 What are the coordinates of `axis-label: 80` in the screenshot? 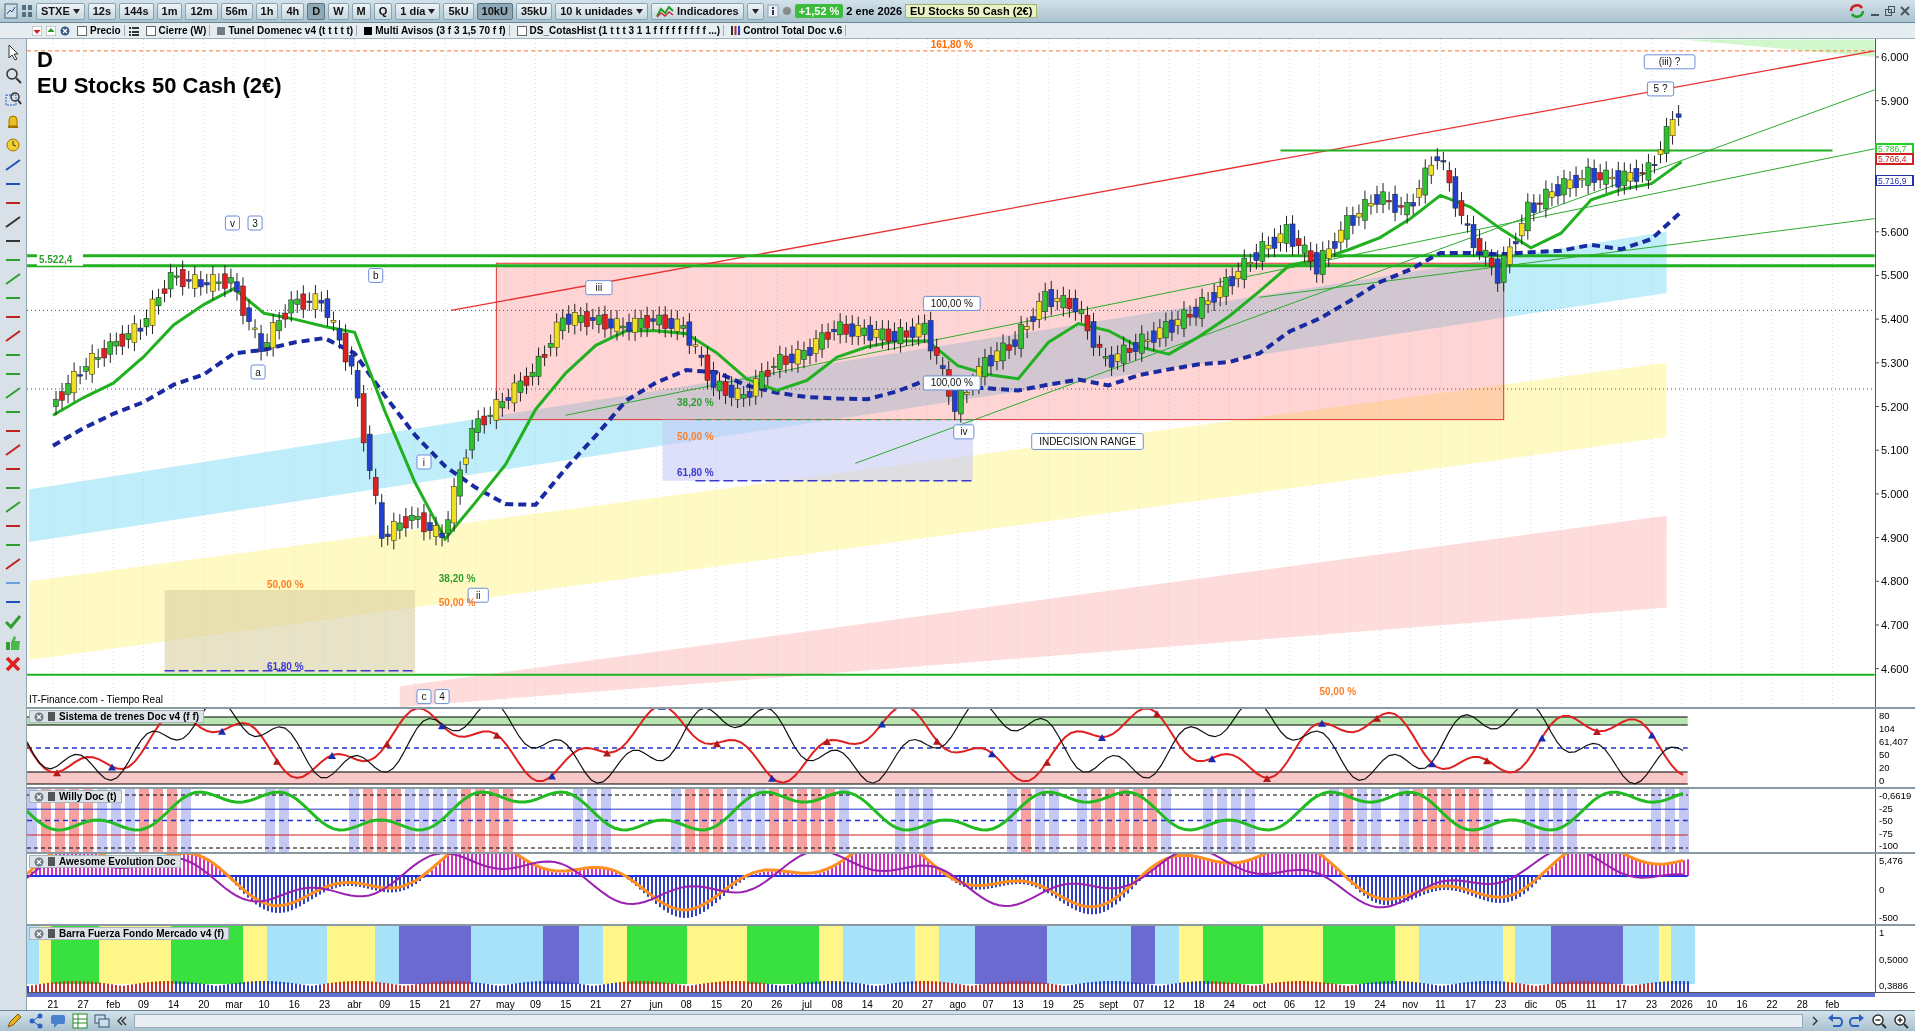 It's located at (1884, 715).